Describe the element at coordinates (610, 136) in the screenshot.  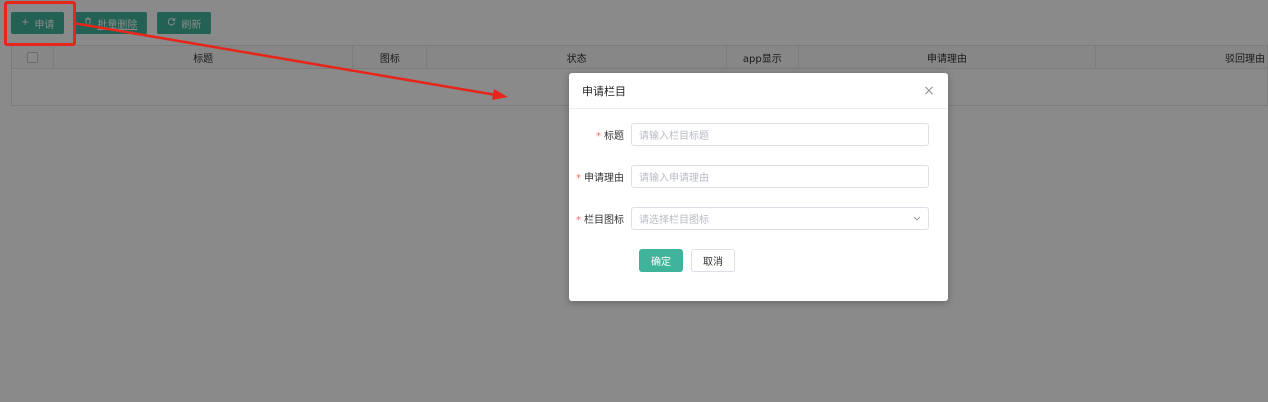
I see `title-label: * 标题` at that location.